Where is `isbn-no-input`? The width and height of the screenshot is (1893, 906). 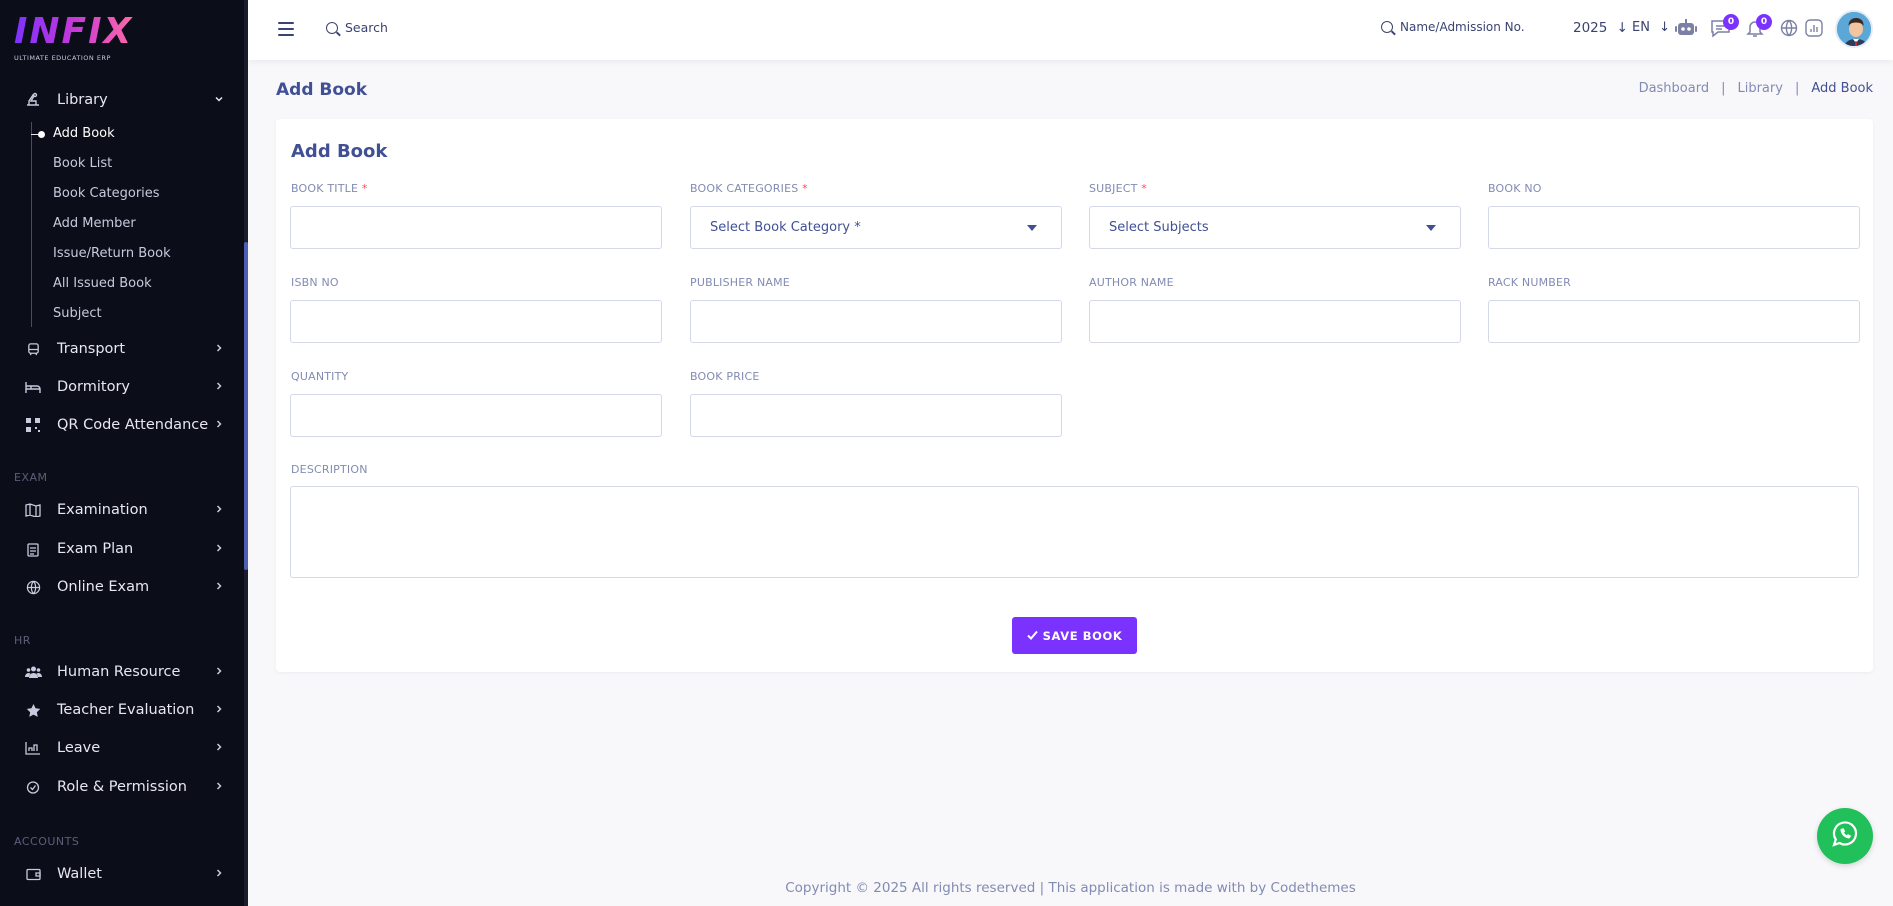
isbn-no-input is located at coordinates (476, 321).